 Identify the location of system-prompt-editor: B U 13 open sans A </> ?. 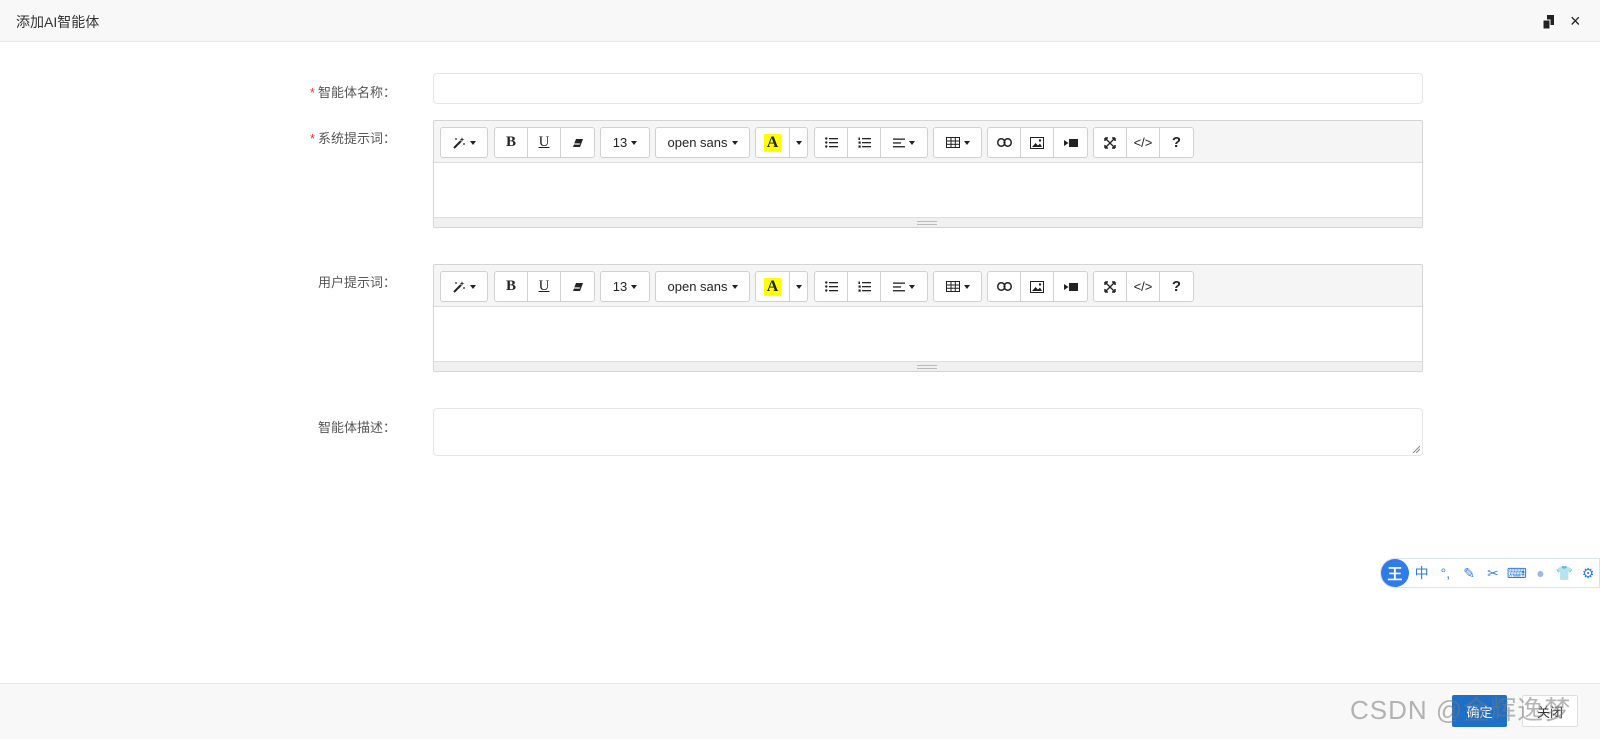
(928, 174).